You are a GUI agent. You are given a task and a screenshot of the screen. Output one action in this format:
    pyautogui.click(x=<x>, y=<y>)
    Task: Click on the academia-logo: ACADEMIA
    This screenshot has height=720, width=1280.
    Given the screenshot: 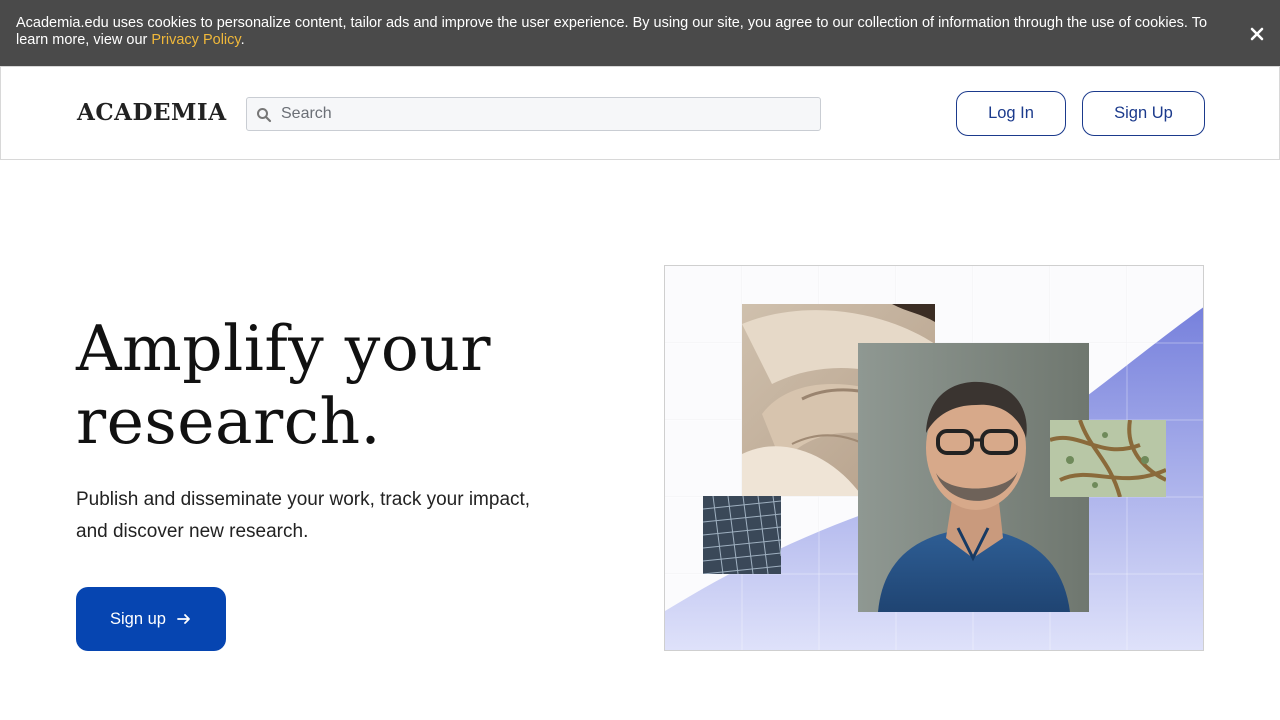 What is the action you would take?
    pyautogui.click(x=152, y=112)
    